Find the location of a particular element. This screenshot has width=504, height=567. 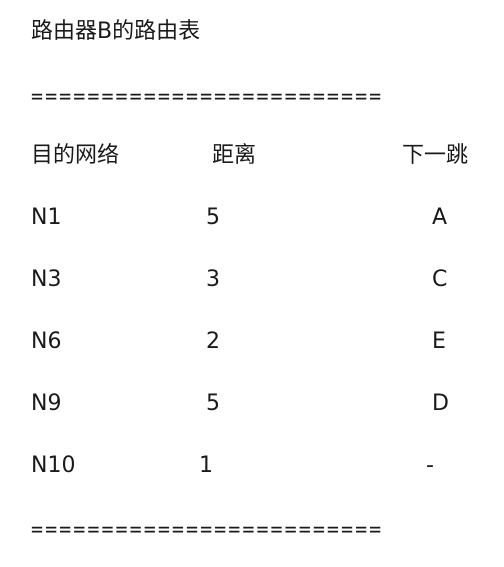

row-next-hop: A is located at coordinates (440, 217).